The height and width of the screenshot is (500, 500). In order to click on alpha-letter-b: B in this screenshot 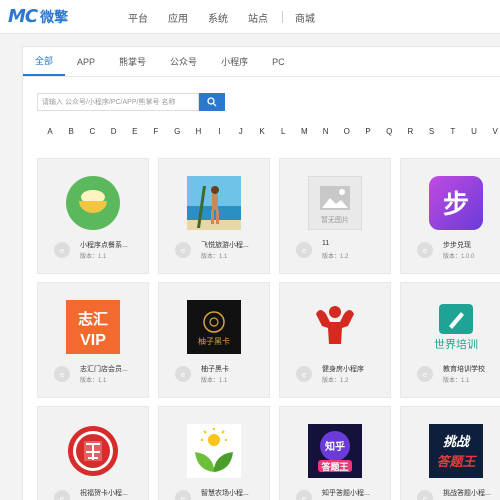, I will do `click(71, 131)`.